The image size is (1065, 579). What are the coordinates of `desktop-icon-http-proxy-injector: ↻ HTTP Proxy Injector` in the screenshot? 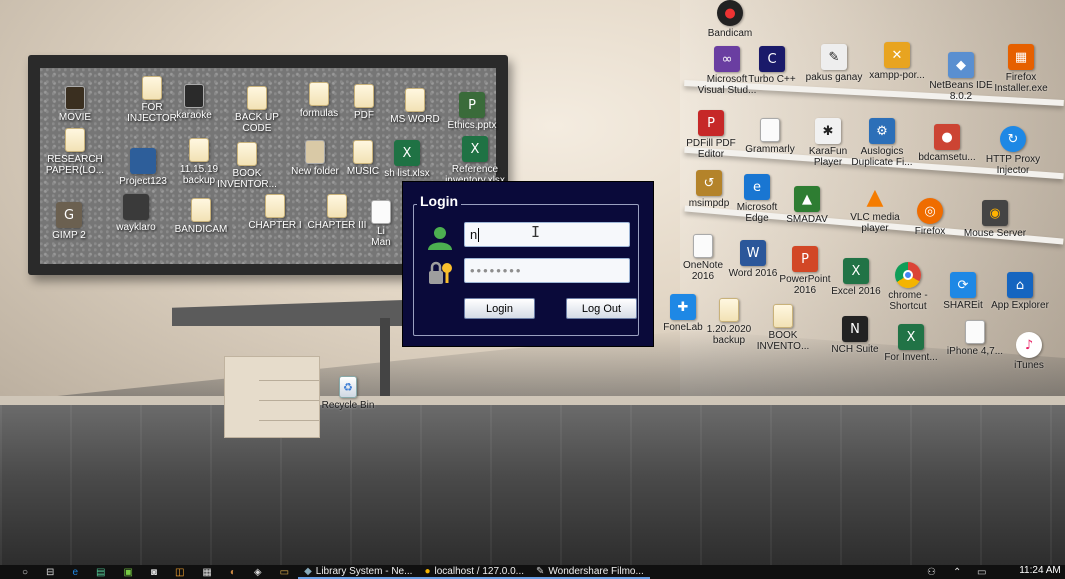 It's located at (1013, 151).